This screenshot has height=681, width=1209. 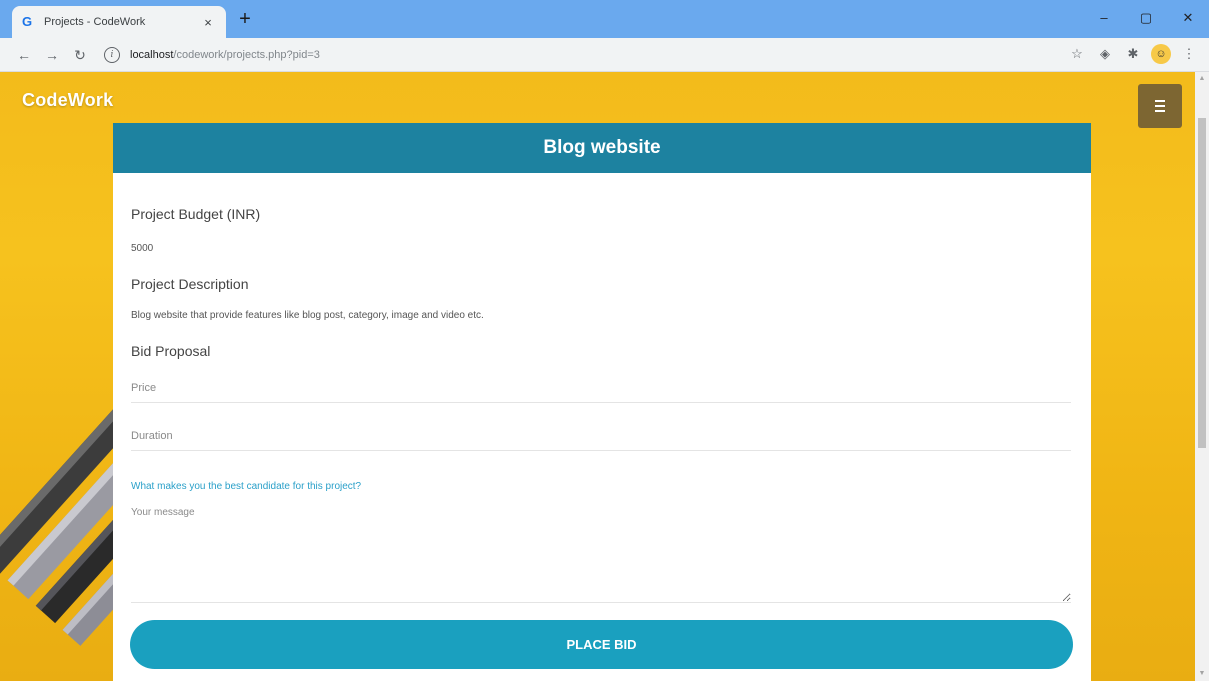 I want to click on tab-title: Projects - CodeWork, so click(x=95, y=22).